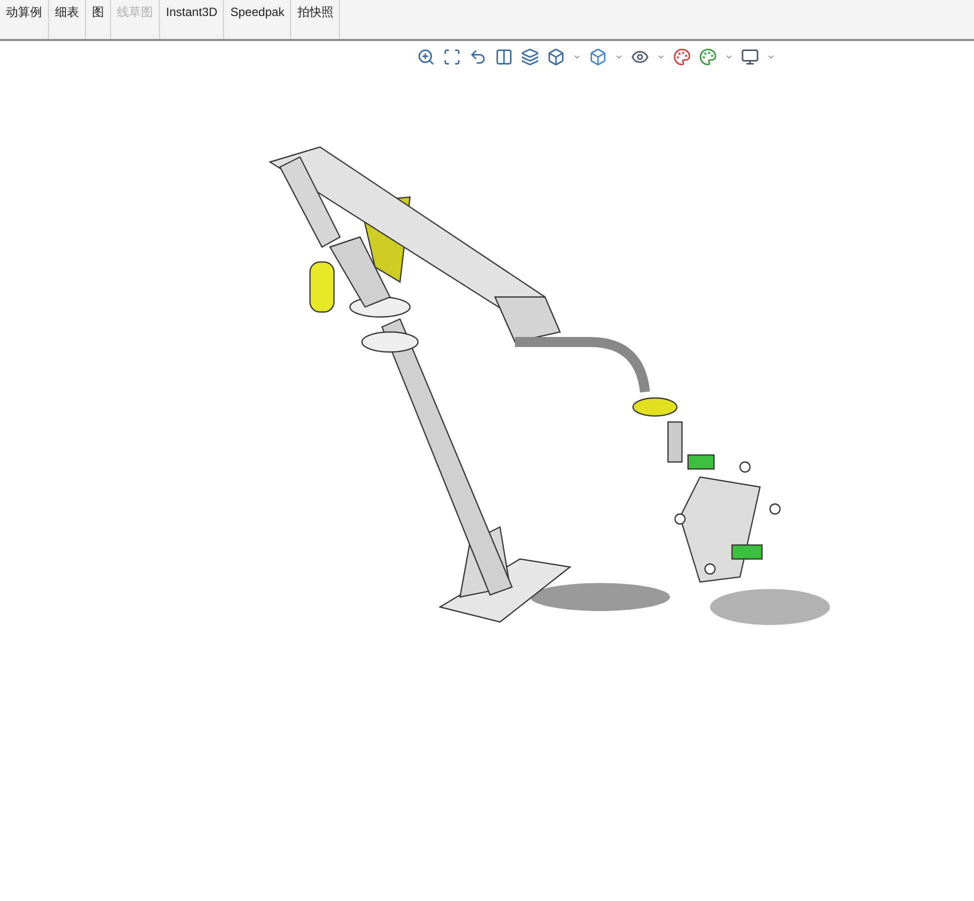 The height and width of the screenshot is (901, 974). What do you see at coordinates (426, 57) in the screenshot?
I see `zoom-fit-icon` at bounding box center [426, 57].